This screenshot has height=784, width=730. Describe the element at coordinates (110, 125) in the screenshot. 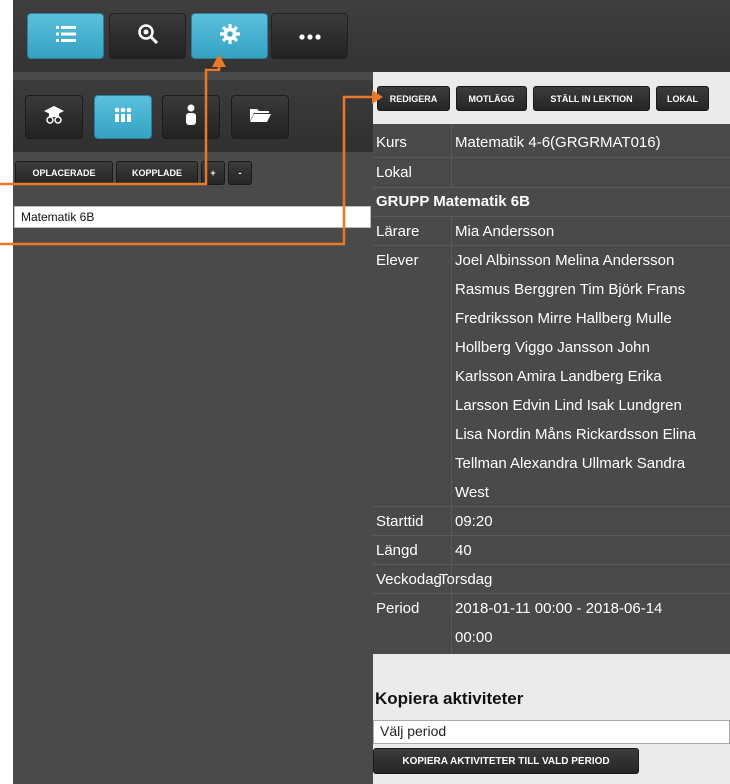

I see `settings-arrow-line` at that location.